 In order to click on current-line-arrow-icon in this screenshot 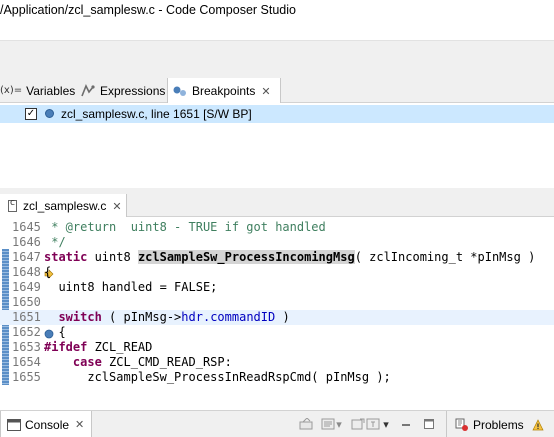, I will do `click(27, 266)`.